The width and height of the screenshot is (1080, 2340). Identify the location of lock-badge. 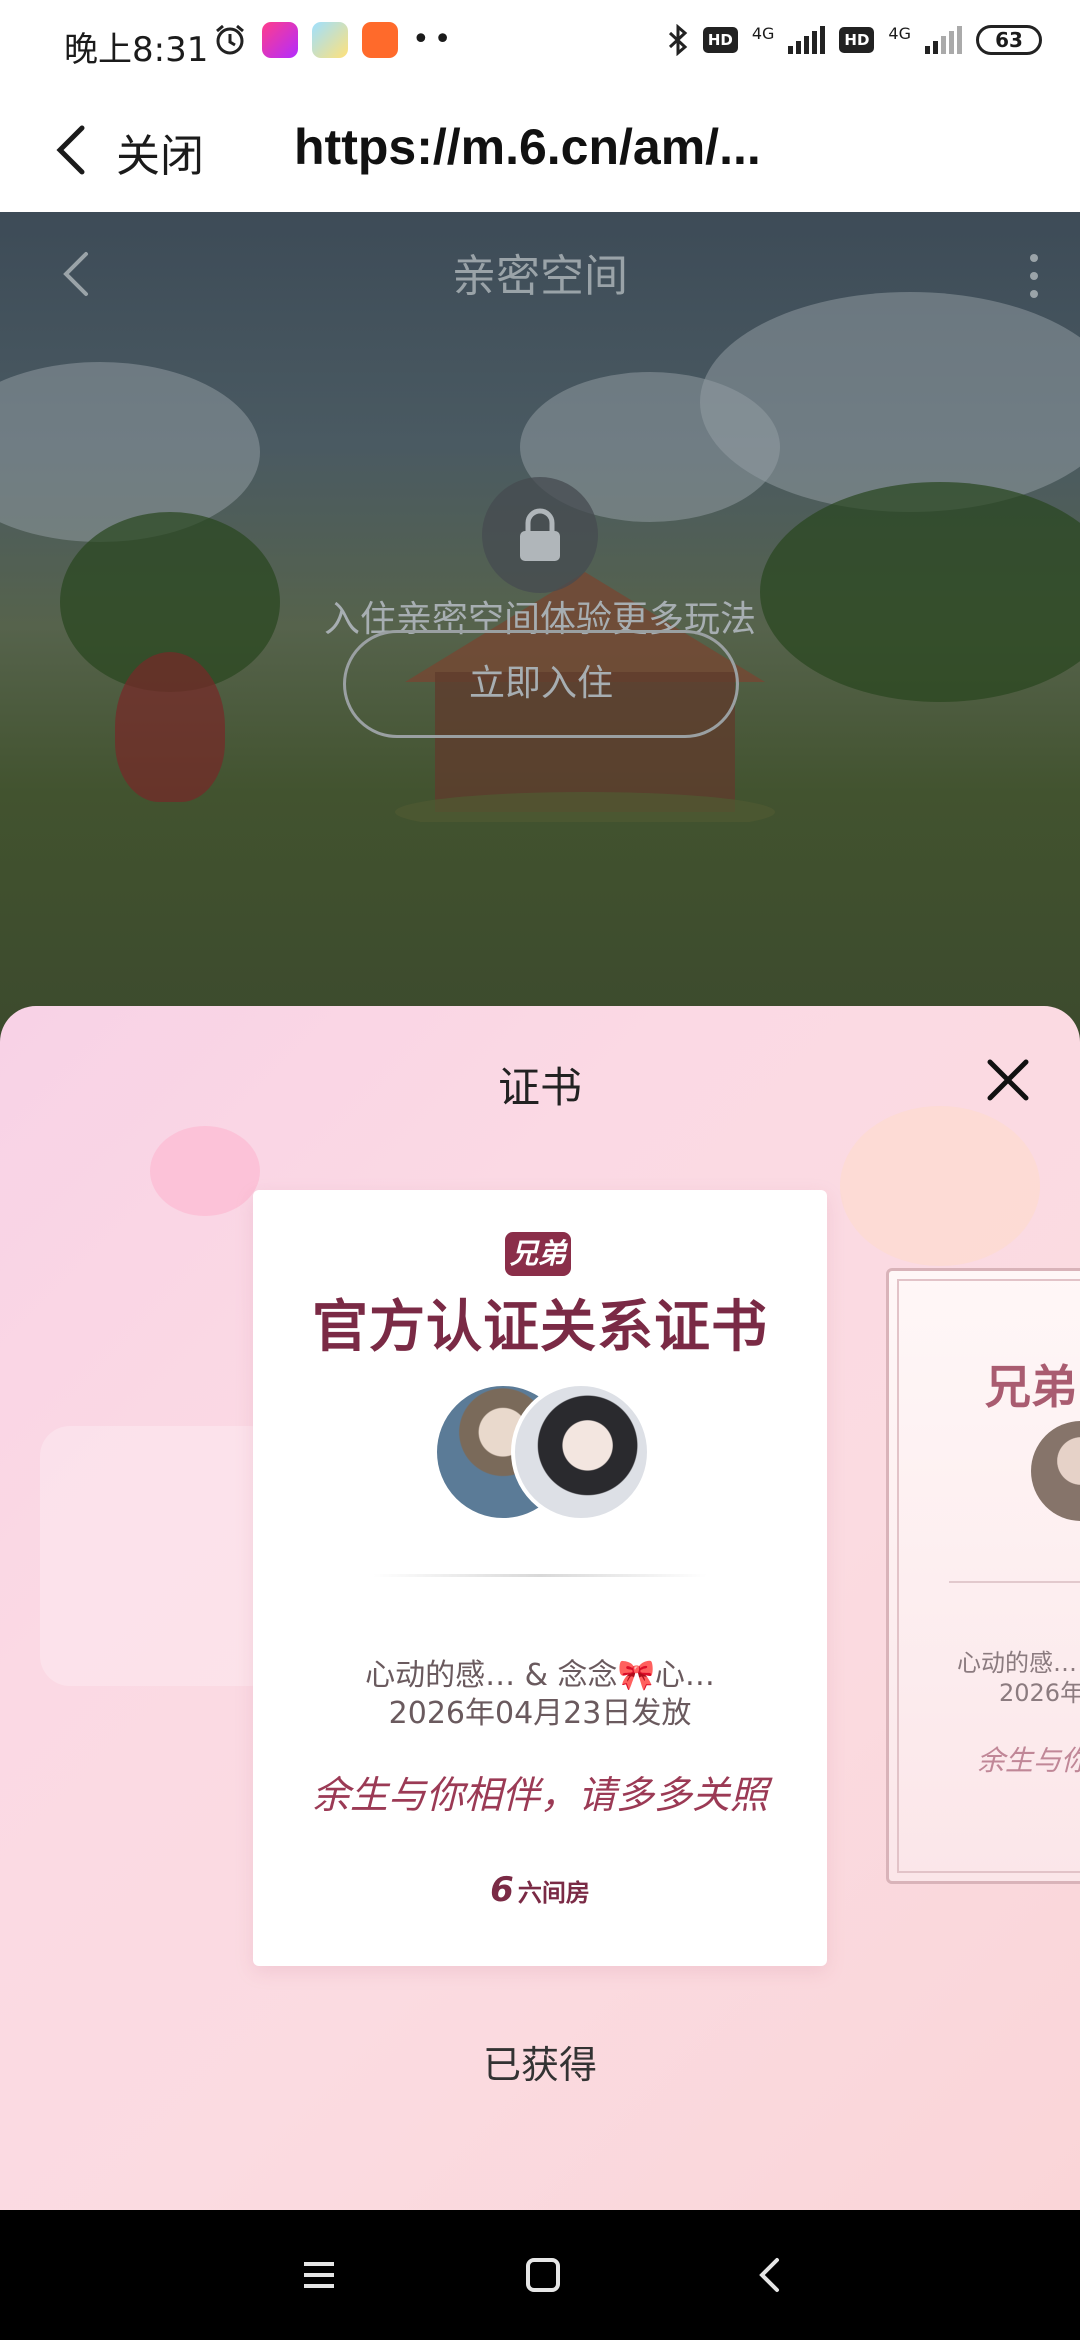
(540, 535).